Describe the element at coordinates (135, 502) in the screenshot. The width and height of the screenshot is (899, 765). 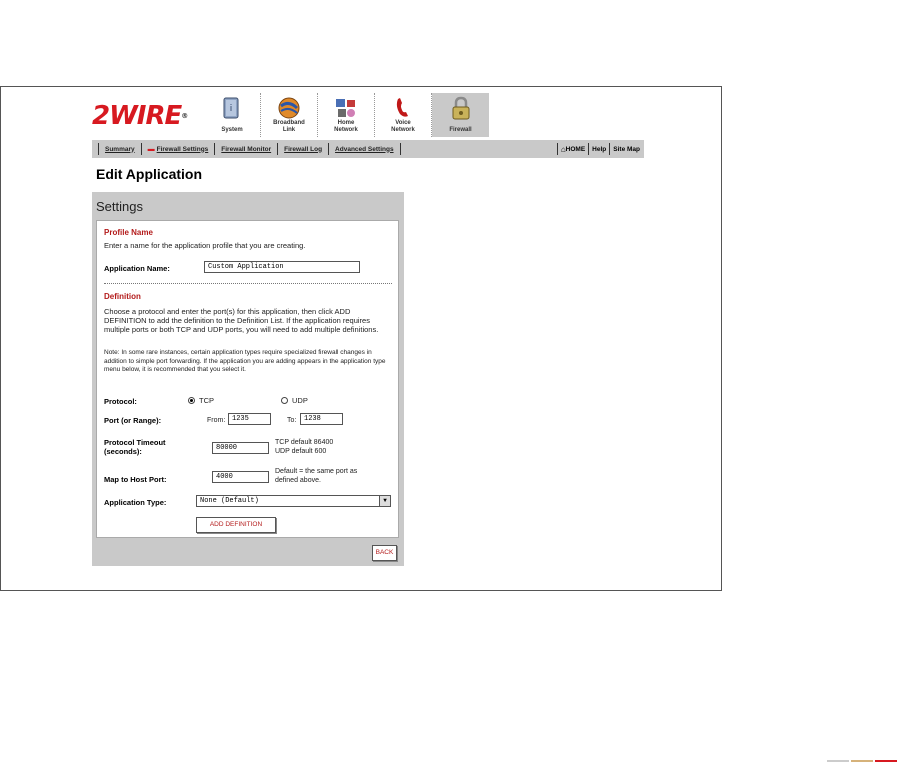
I see `application-type-label: Application Type:` at that location.